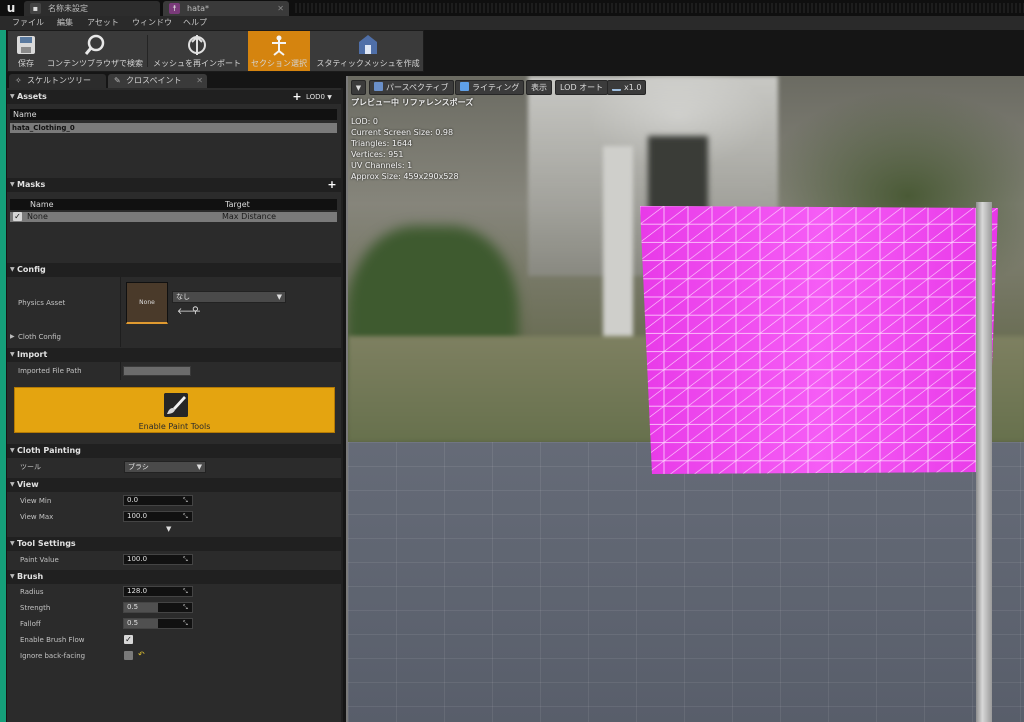 The width and height of the screenshot is (1024, 722). What do you see at coordinates (378, 86) in the screenshot?
I see `perspective-icon` at bounding box center [378, 86].